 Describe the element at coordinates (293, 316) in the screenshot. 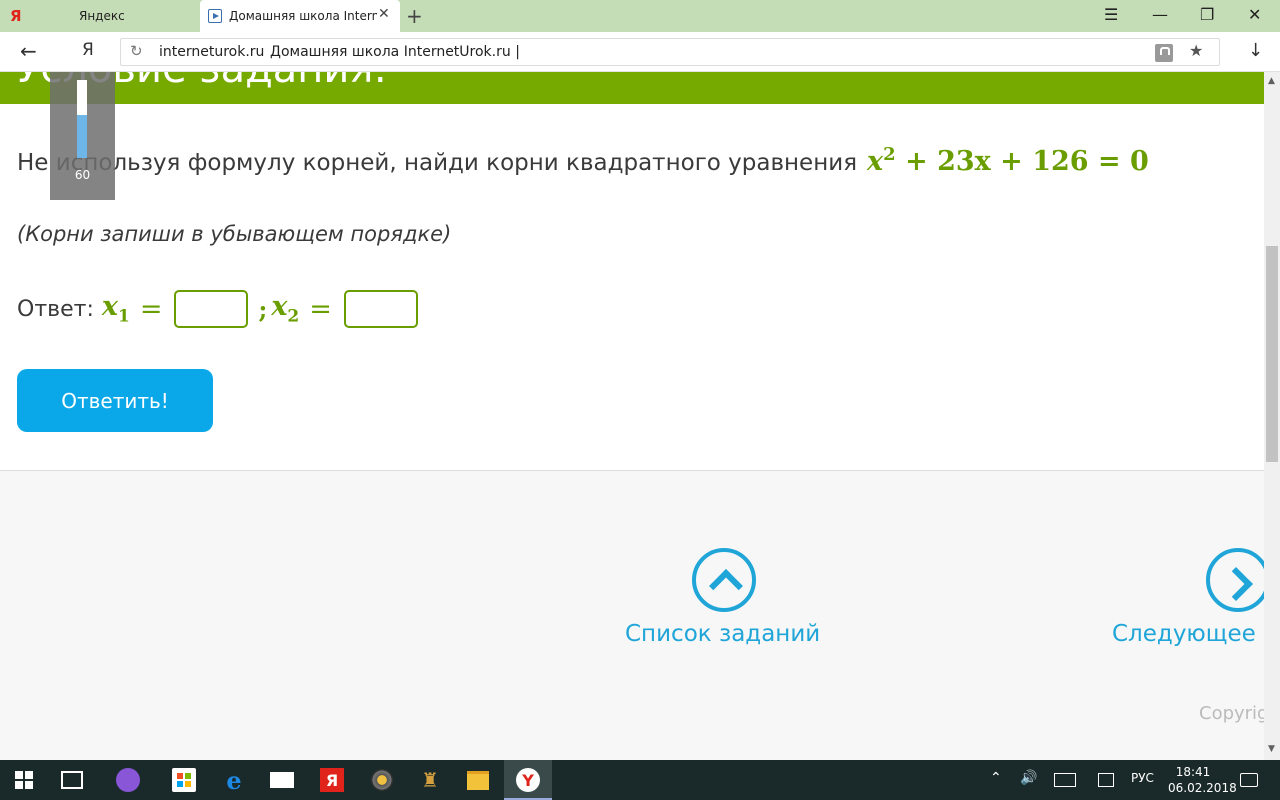

I see `x2-subscript: 2` at that location.